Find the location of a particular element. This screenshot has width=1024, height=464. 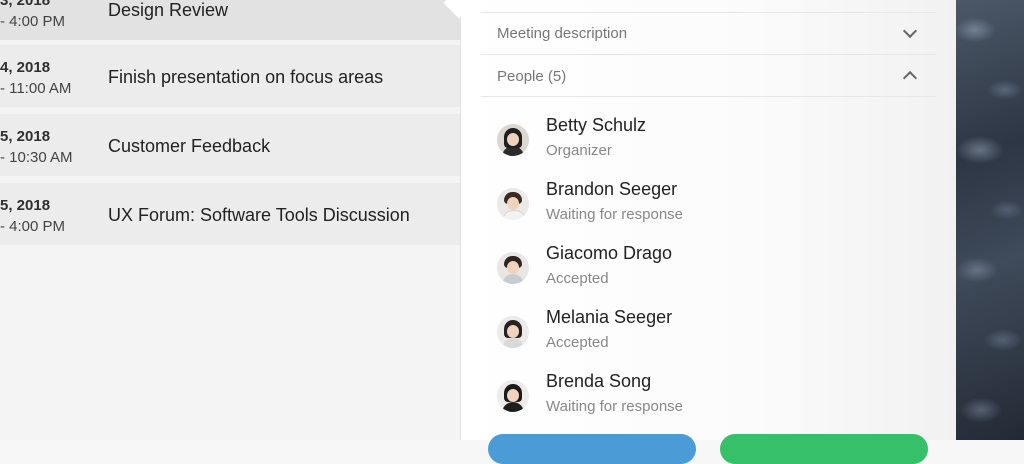

chevron-down-icon is located at coordinates (910, 33).